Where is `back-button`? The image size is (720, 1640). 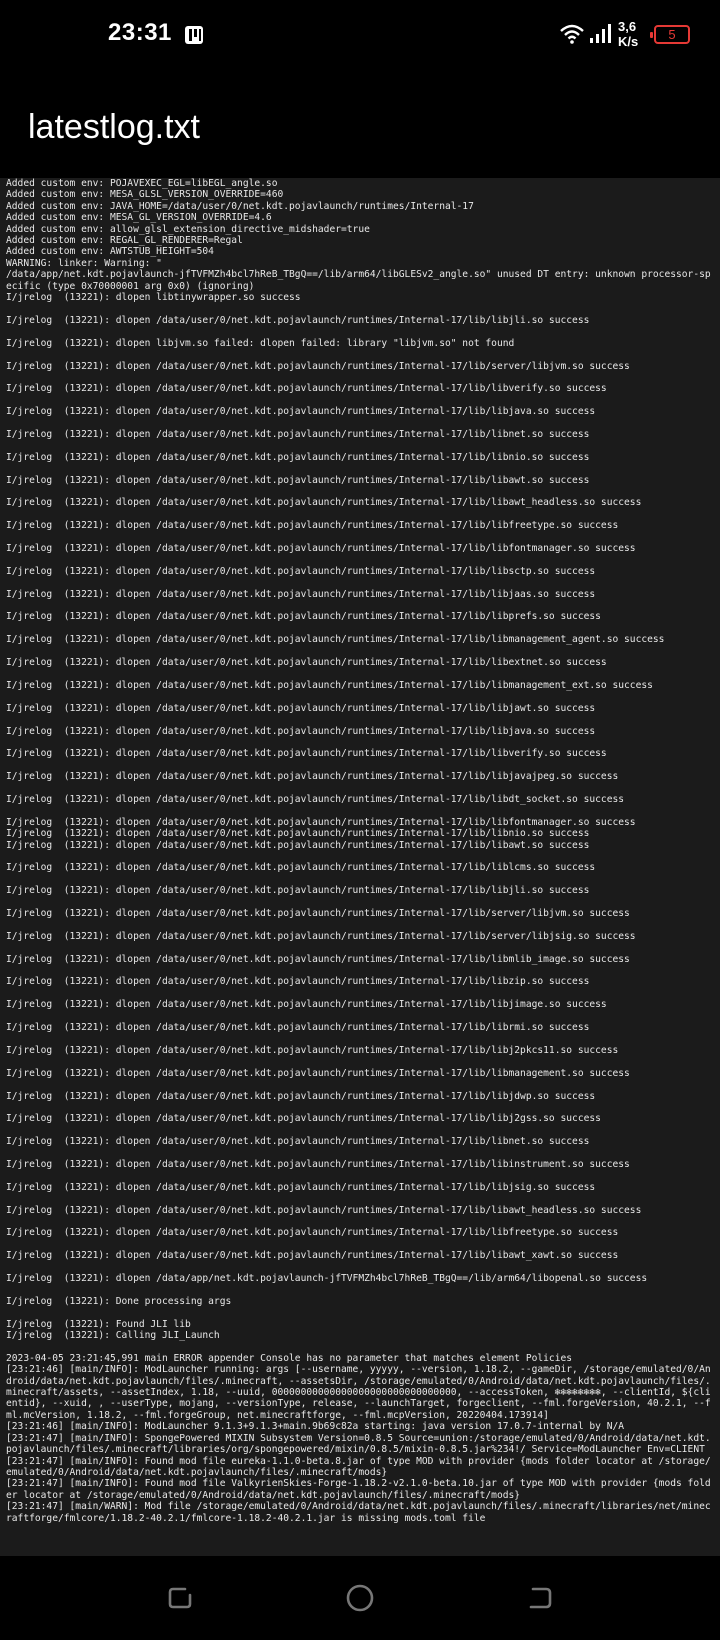 back-button is located at coordinates (540, 1598).